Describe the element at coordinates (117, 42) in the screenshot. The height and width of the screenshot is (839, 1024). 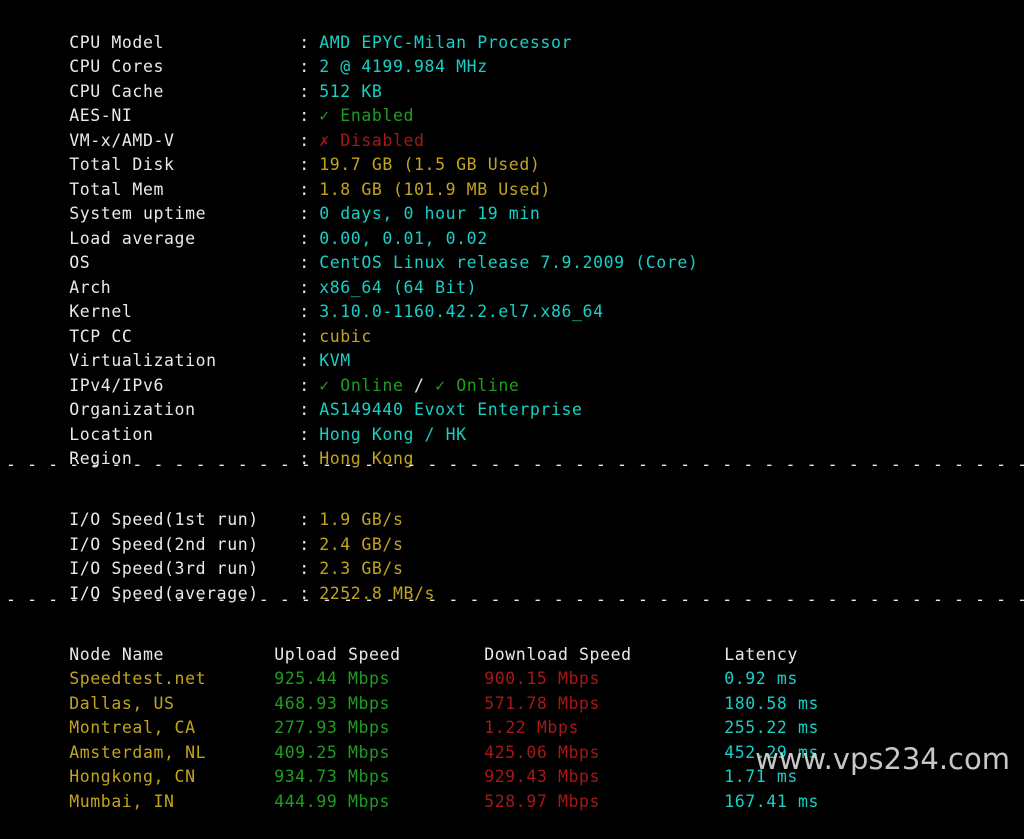
I see `info-label-cpu-model: CPU Model` at that location.